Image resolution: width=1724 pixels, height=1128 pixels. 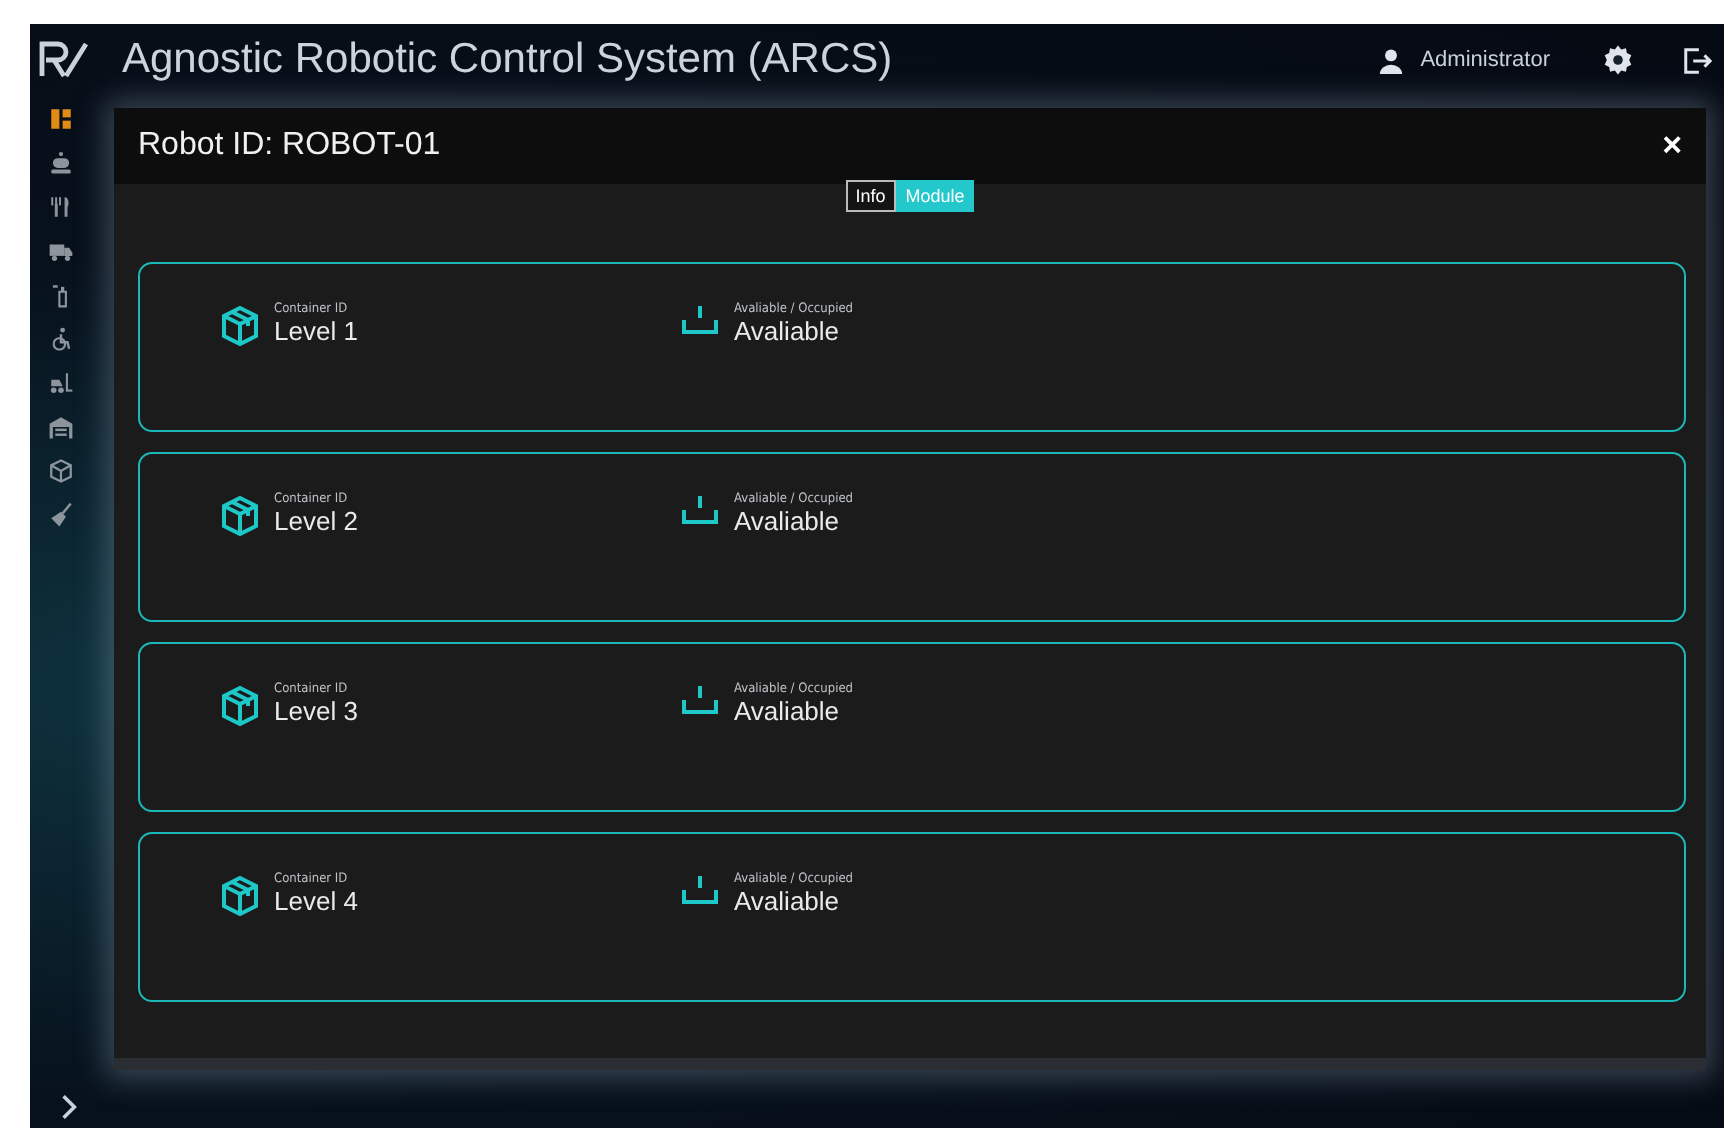 I want to click on fork-knife-icon, so click(x=60, y=207).